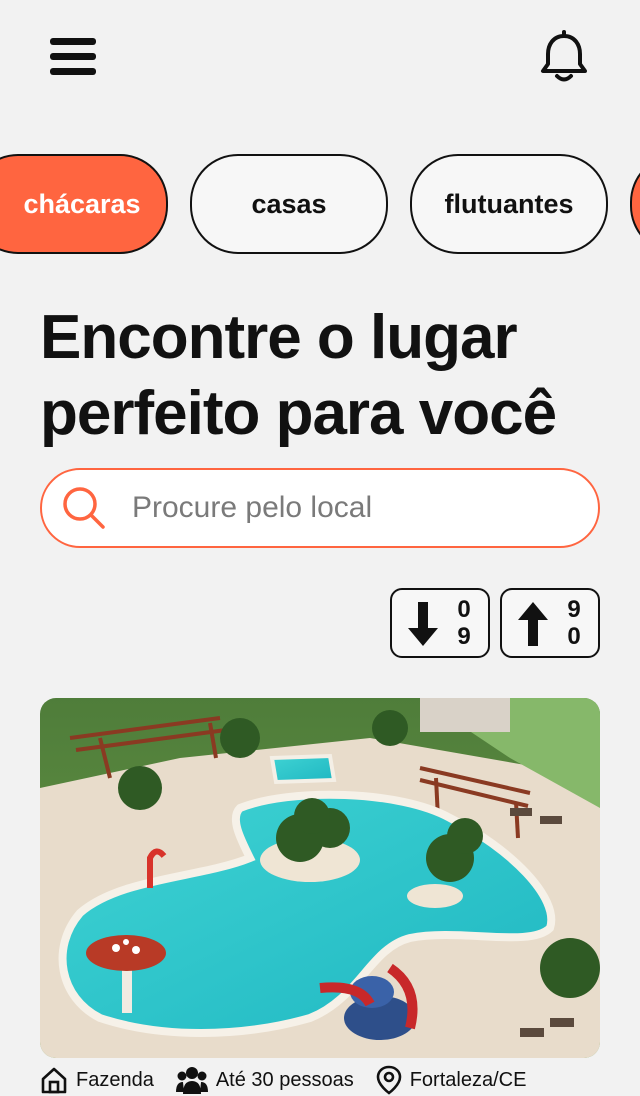  I want to click on listing-location-label: Fortaleza/CE, so click(468, 1079).